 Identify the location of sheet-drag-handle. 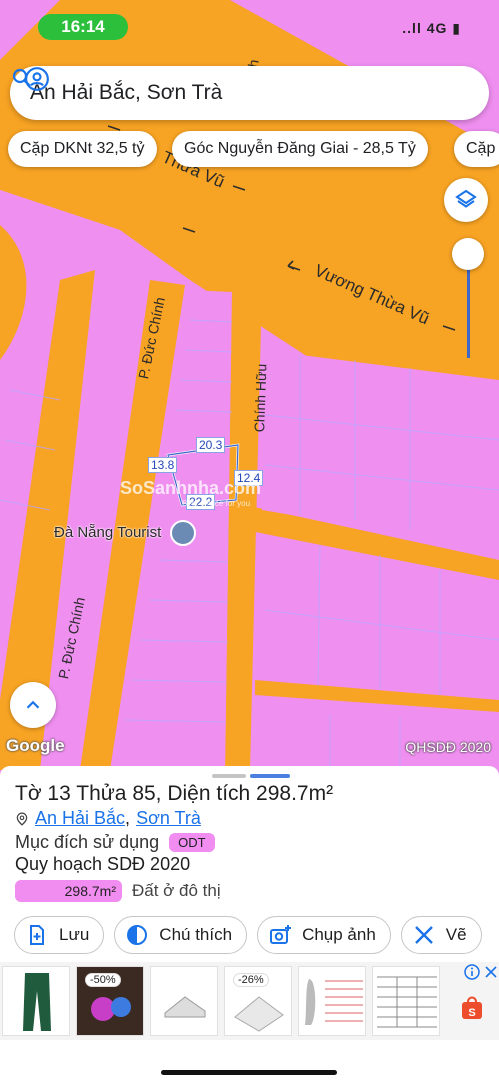
(229, 776).